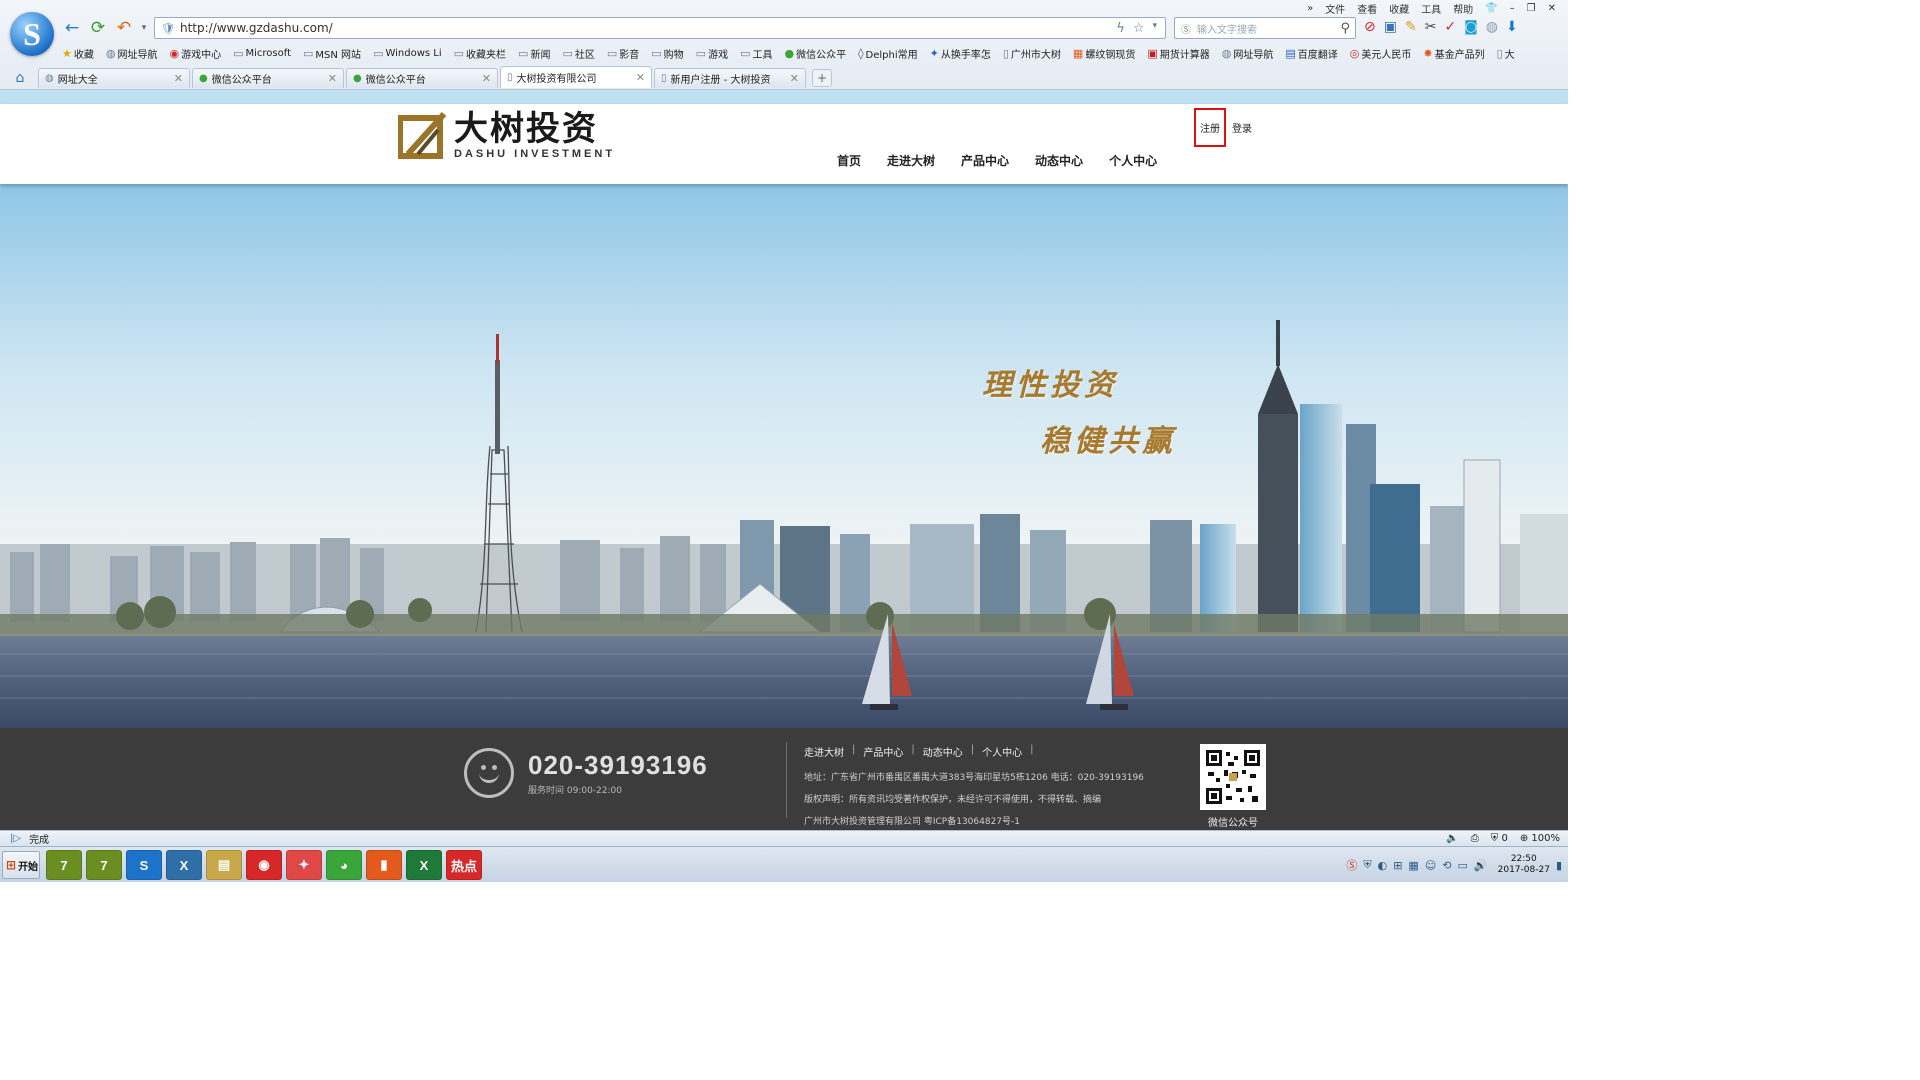 The height and width of the screenshot is (1080, 1920). I want to click on sogou-icon: Ⓢ, so click(1351, 865).